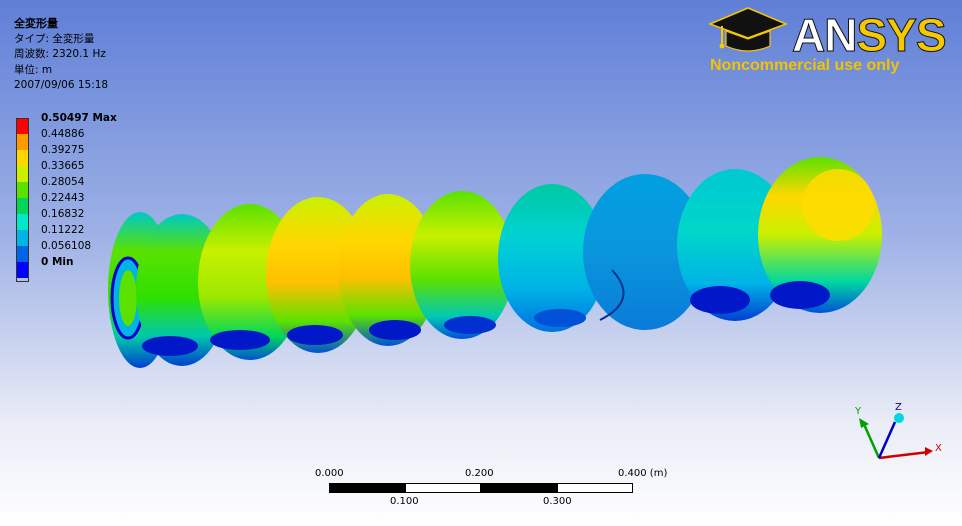 The width and height of the screenshot is (962, 526). I want to click on scale-top-label: 0.400 (m), so click(643, 473).